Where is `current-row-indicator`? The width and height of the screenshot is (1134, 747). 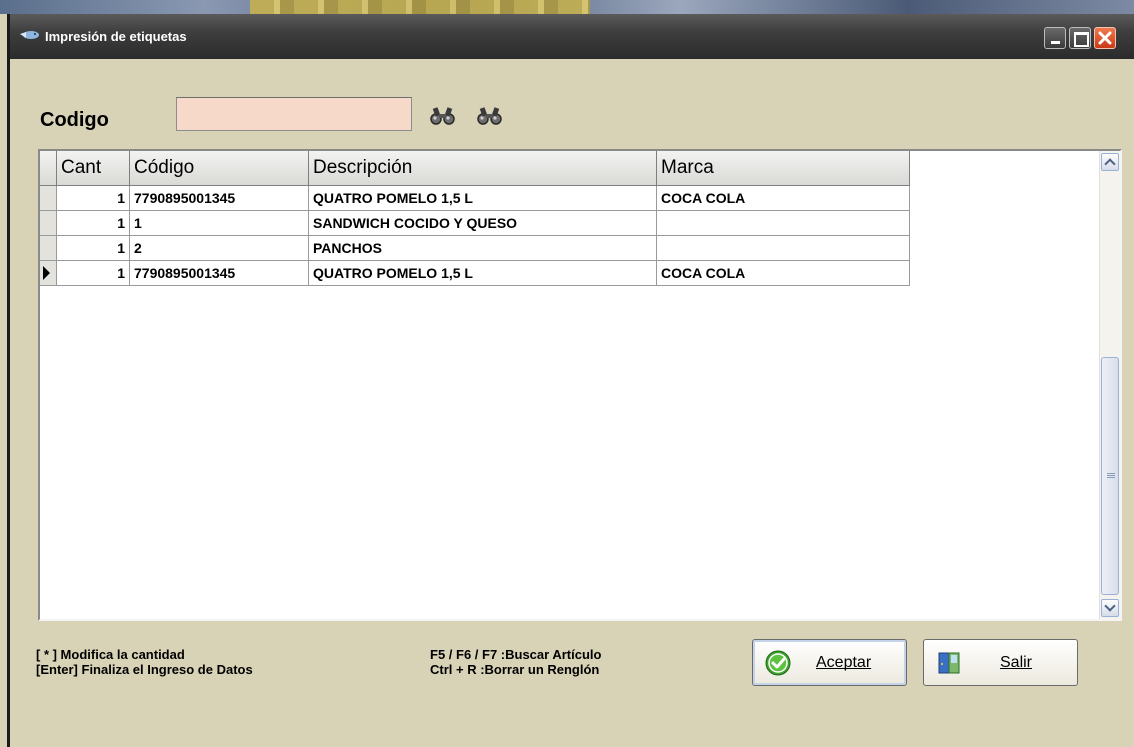 current-row-indicator is located at coordinates (48, 273).